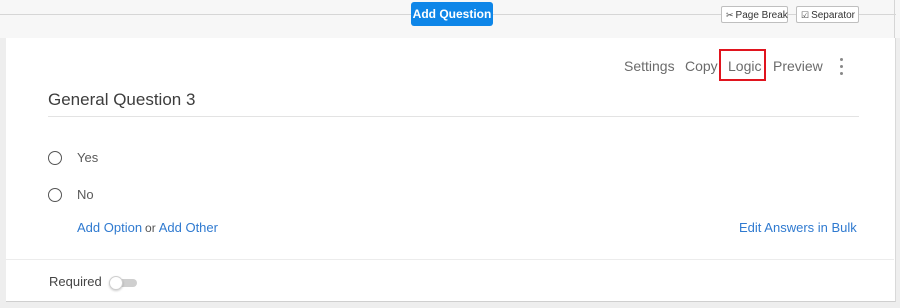 The width and height of the screenshot is (900, 308). Describe the element at coordinates (701, 66) in the screenshot. I see `copy-button: Copy` at that location.